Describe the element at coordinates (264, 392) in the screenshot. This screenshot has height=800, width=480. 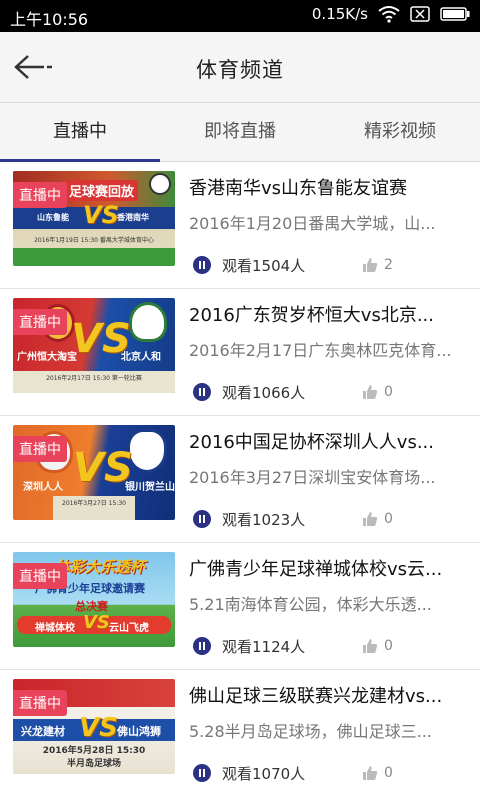
I see `view-count: 观看1066人` at that location.